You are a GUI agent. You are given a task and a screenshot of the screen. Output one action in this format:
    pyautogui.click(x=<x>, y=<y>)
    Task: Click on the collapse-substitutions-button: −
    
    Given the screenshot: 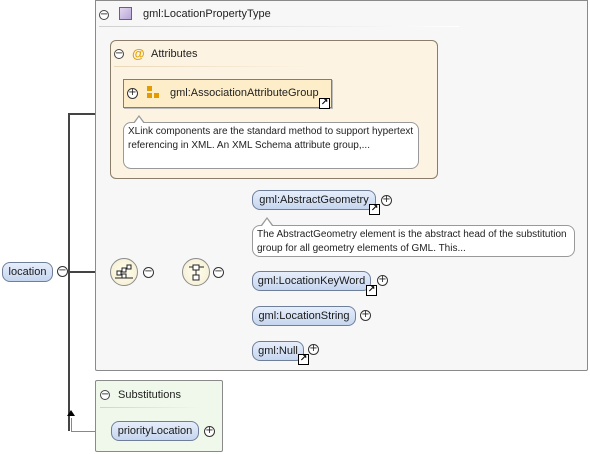 What is the action you would take?
    pyautogui.click(x=105, y=395)
    